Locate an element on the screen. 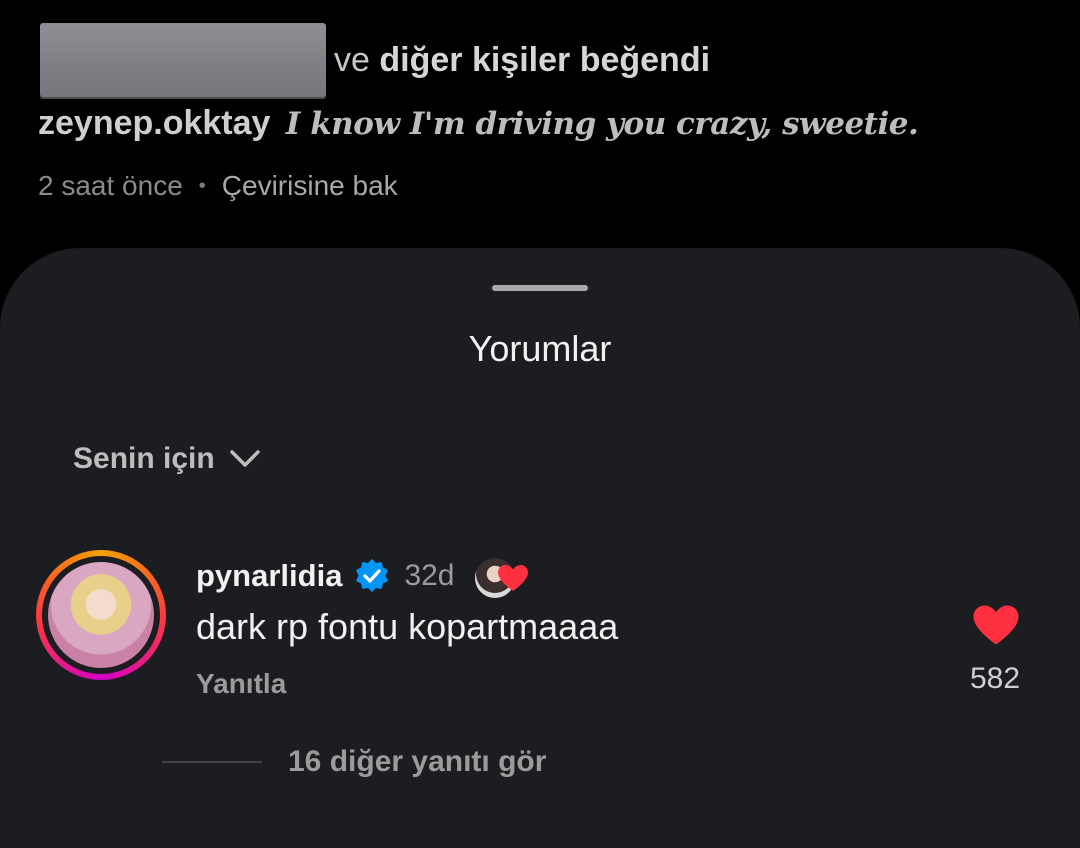 Image resolution: width=1080 pixels, height=848 pixels. comment-age: 32d is located at coordinates (429, 575).